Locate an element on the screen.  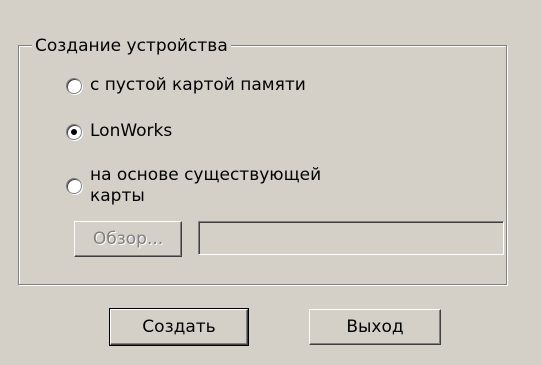
radio-lonworks: LonWorks is located at coordinates (119, 131).